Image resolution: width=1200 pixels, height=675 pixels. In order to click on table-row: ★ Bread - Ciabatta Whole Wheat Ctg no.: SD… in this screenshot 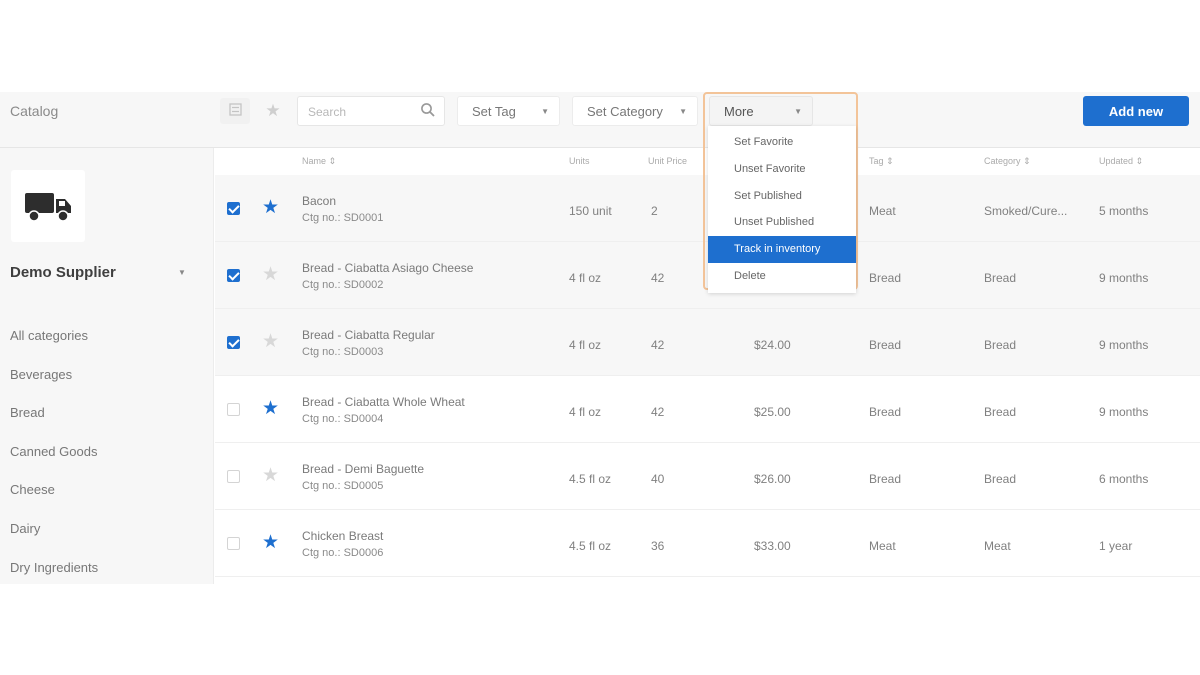, I will do `click(707, 409)`.